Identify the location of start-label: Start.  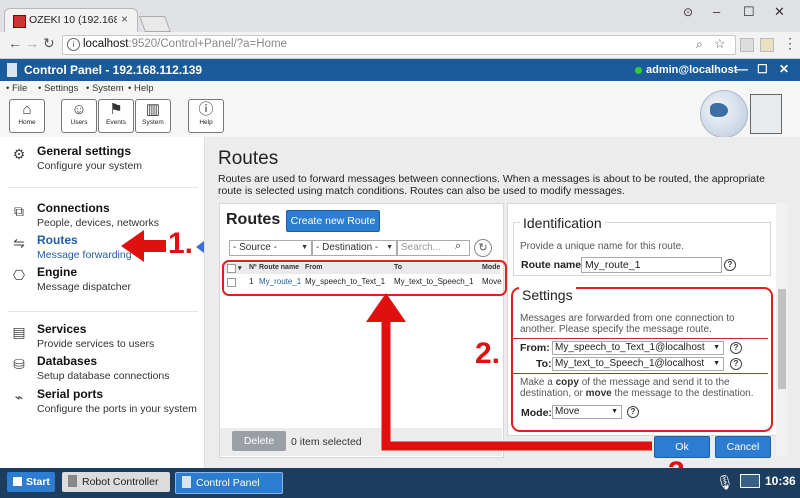
(38, 482).